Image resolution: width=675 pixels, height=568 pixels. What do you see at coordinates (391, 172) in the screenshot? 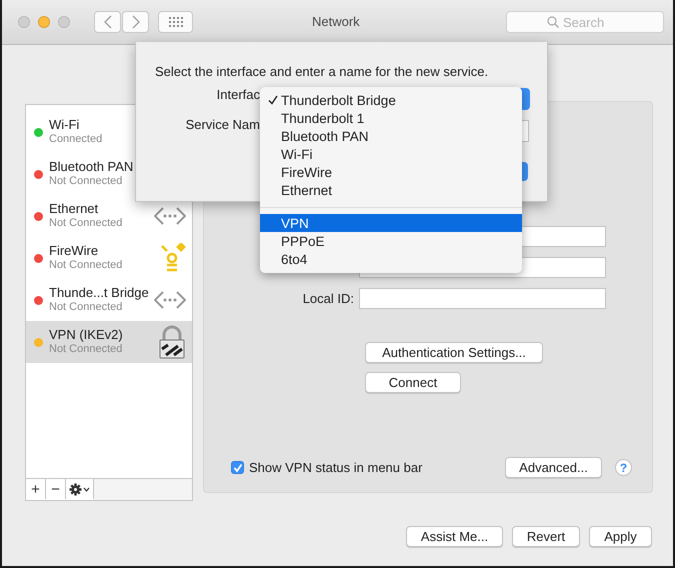
I see `menu-item: FireWire` at bounding box center [391, 172].